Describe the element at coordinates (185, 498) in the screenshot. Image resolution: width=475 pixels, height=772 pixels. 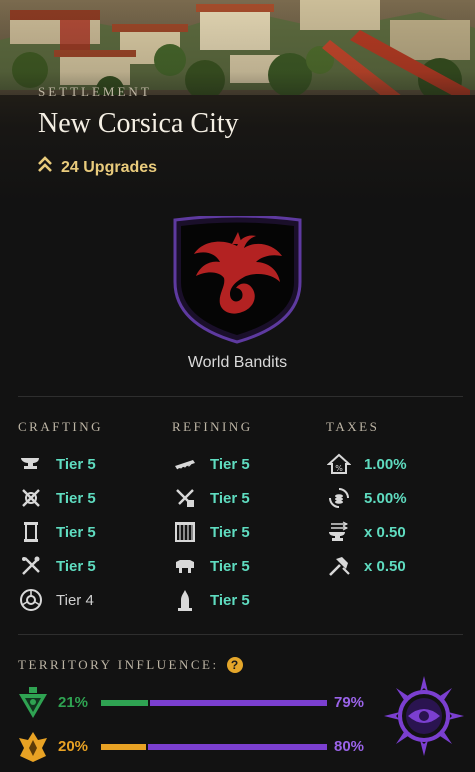
I see `smelter-icon` at that location.